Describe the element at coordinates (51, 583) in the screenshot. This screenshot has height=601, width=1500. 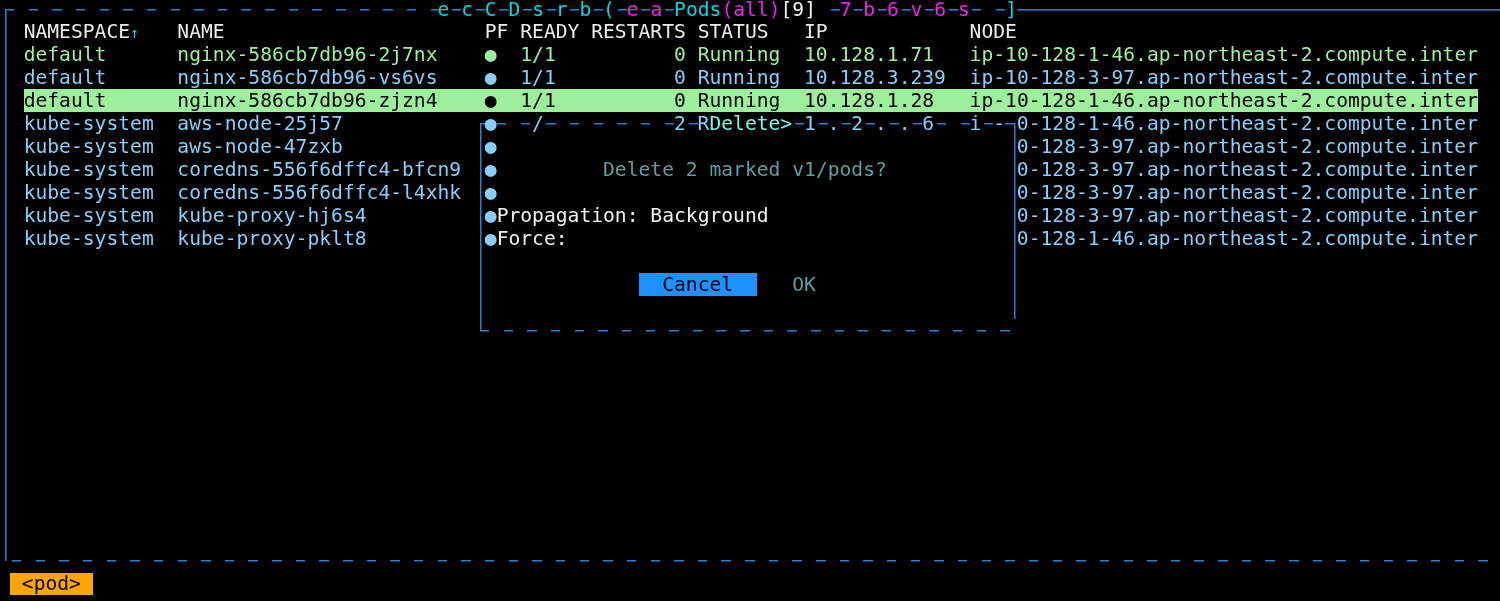
I see `breadcrumb: <pod>` at that location.